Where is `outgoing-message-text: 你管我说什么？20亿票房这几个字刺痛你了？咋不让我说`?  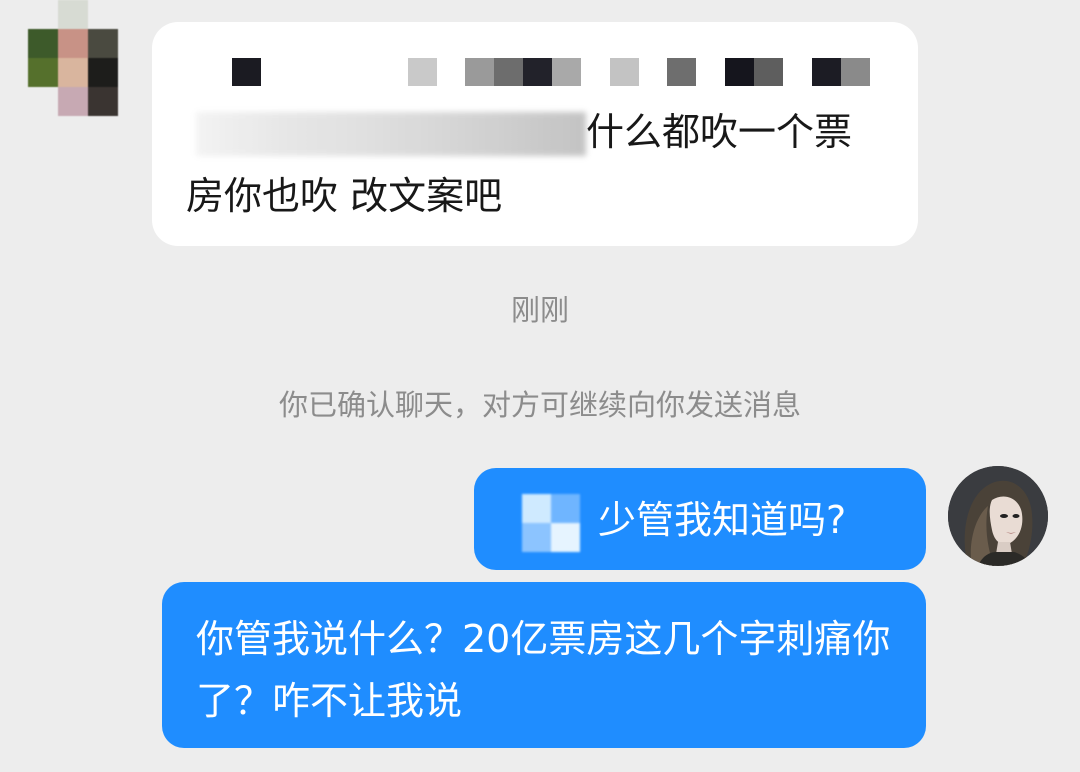
outgoing-message-text: 你管我说什么？20亿票房这几个字刺痛你了？咋不让我说 is located at coordinates (543, 670).